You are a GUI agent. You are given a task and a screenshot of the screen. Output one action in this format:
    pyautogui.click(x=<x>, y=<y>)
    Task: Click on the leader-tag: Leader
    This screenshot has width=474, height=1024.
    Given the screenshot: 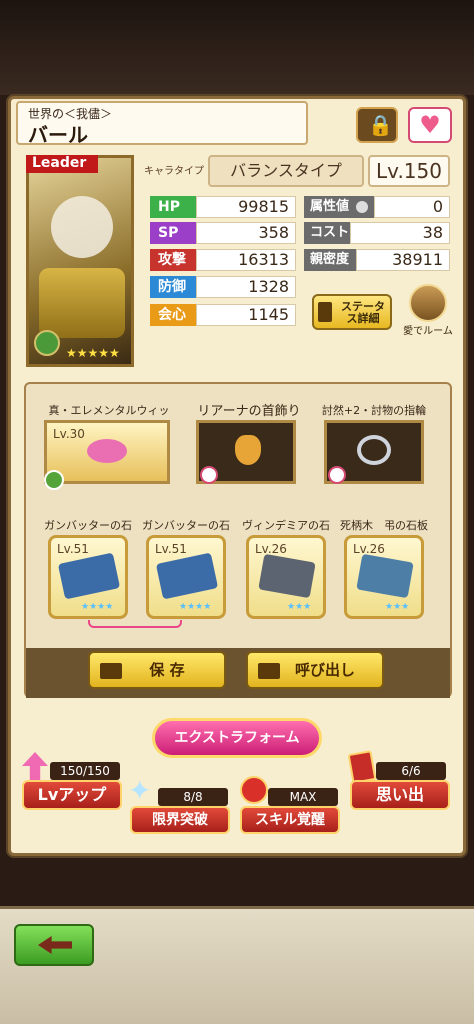 What is the action you would take?
    pyautogui.click(x=62, y=164)
    